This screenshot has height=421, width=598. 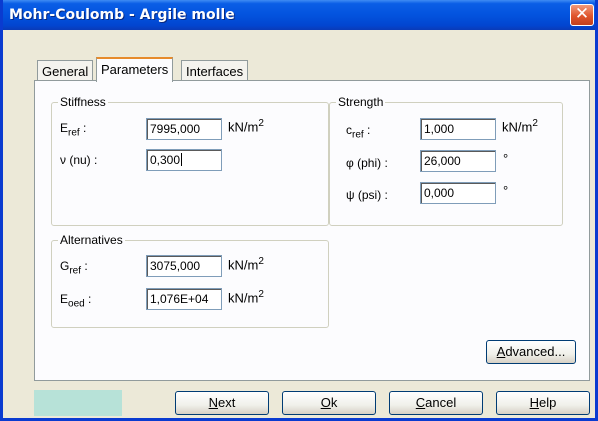 What do you see at coordinates (543, 403) in the screenshot?
I see `help-button: Help` at bounding box center [543, 403].